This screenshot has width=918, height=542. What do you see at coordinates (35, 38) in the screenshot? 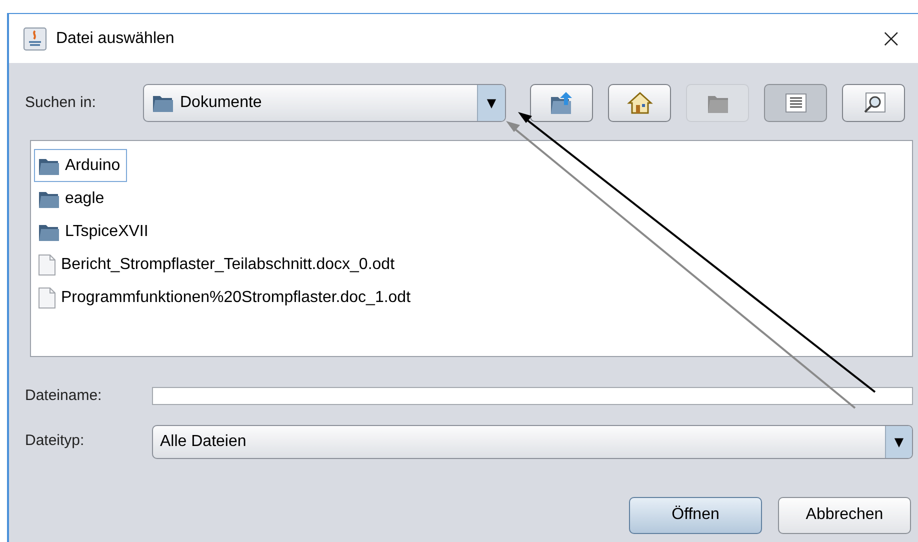
I see `app-icon` at bounding box center [35, 38].